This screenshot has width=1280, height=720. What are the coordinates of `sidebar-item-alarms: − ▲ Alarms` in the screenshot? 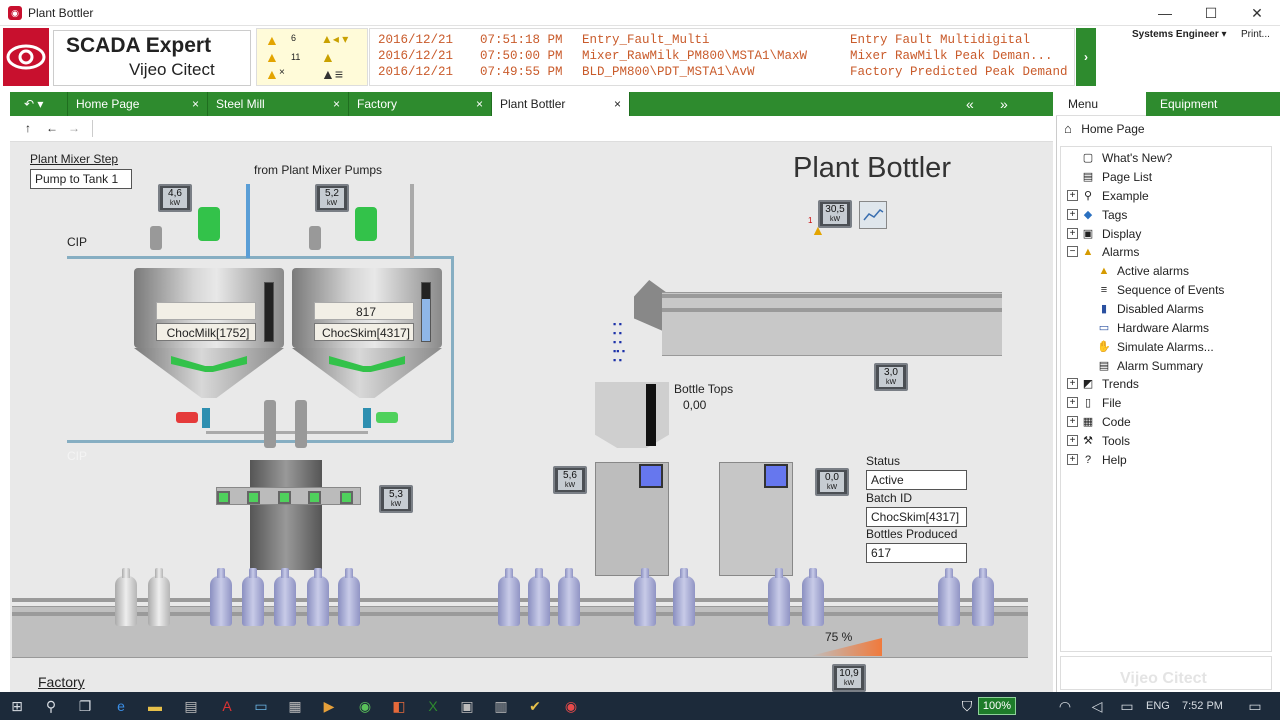 It's located at (1103, 252).